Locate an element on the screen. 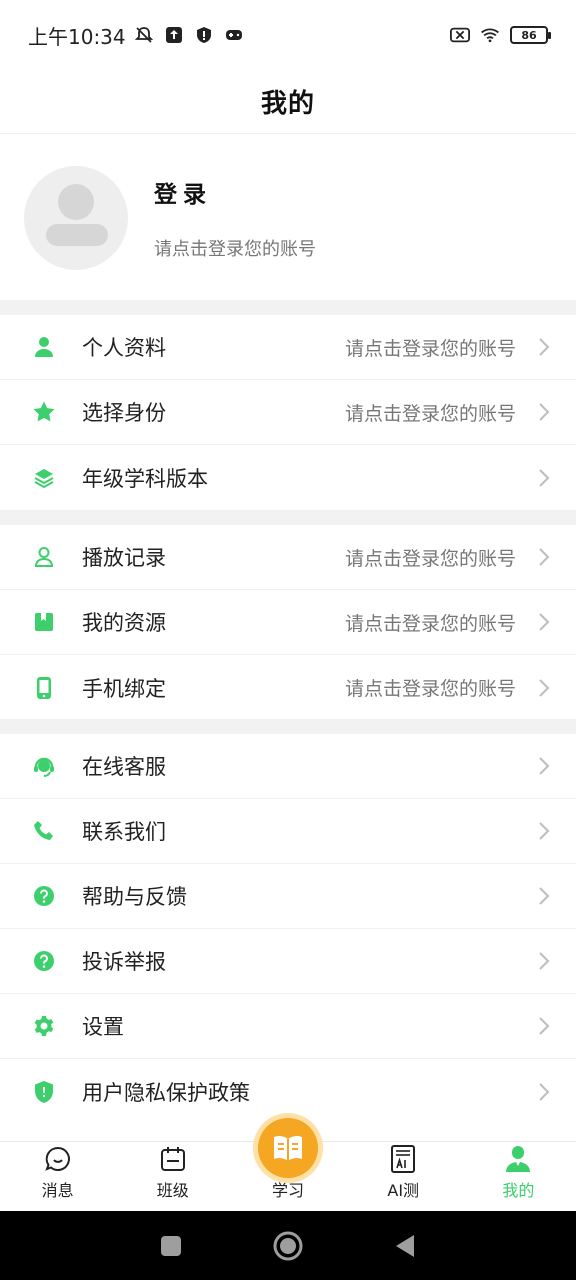 This screenshot has height=1280, width=576. system-nav-bar is located at coordinates (288, 1245).